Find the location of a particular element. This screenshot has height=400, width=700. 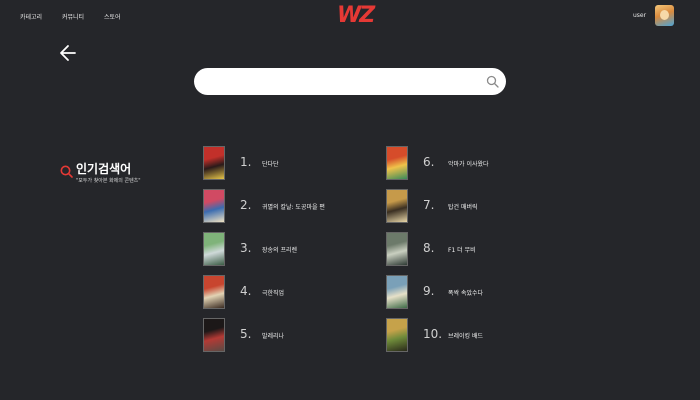

item-title: 악마가 이사왔다 is located at coordinates (468, 163).